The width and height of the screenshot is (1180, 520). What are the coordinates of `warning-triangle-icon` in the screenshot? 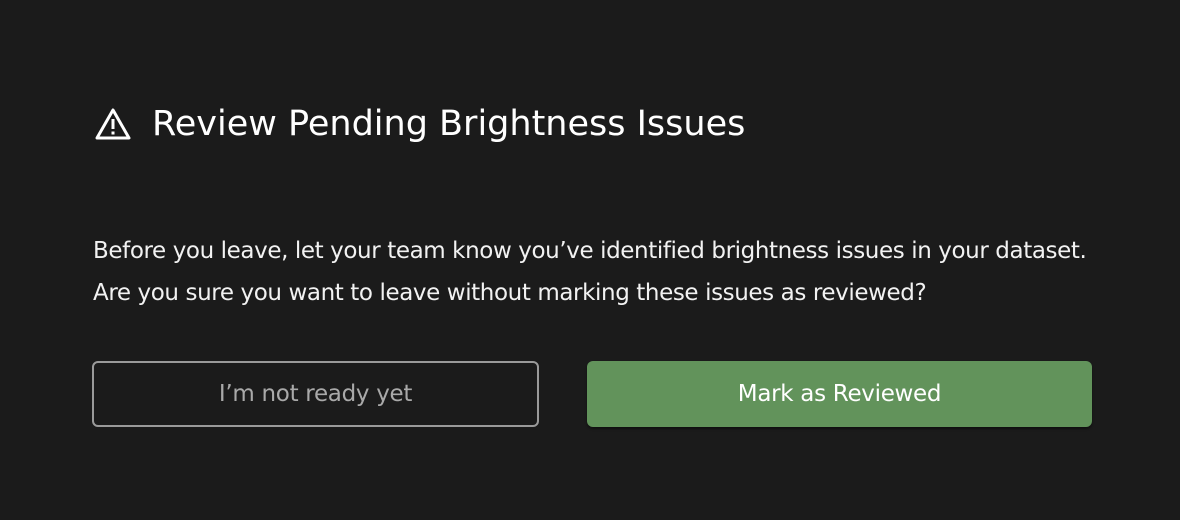 It's located at (113, 124).